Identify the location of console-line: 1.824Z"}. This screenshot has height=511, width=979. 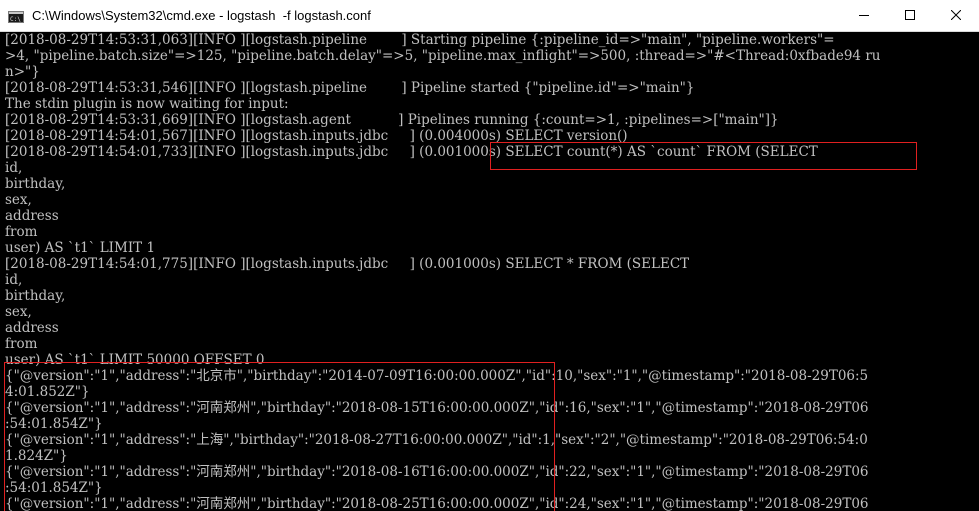
(36, 456).